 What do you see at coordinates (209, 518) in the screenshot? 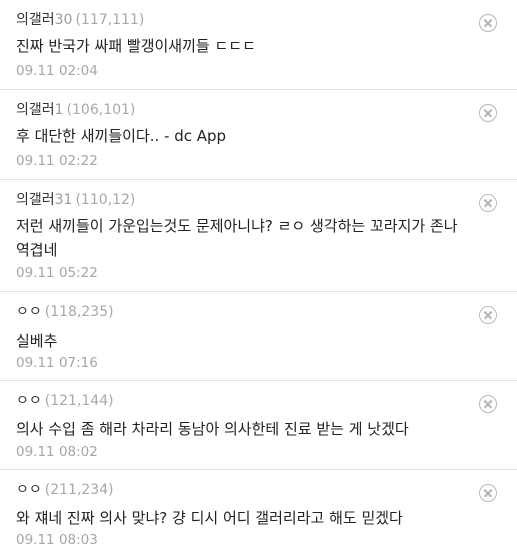
I see `comment-text: 와 쟤네 진짜 의사 맞냐? 걍 디시 어디 갤러리라고 해도 믿겠다` at bounding box center [209, 518].